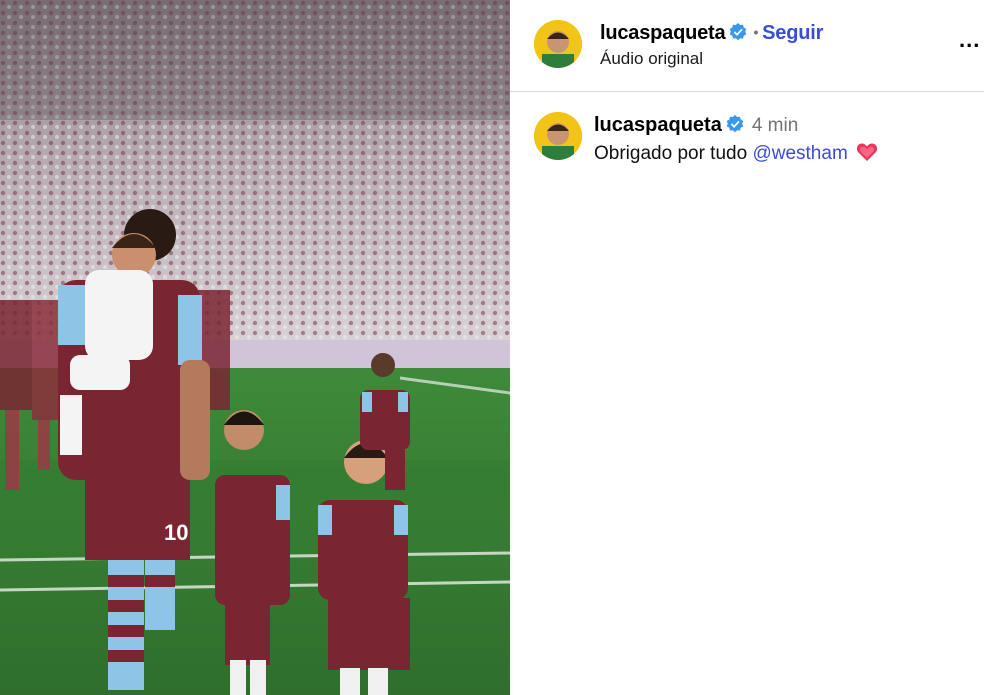  I want to click on post-author: lucaspaqueta • Seguir, so click(711, 34).